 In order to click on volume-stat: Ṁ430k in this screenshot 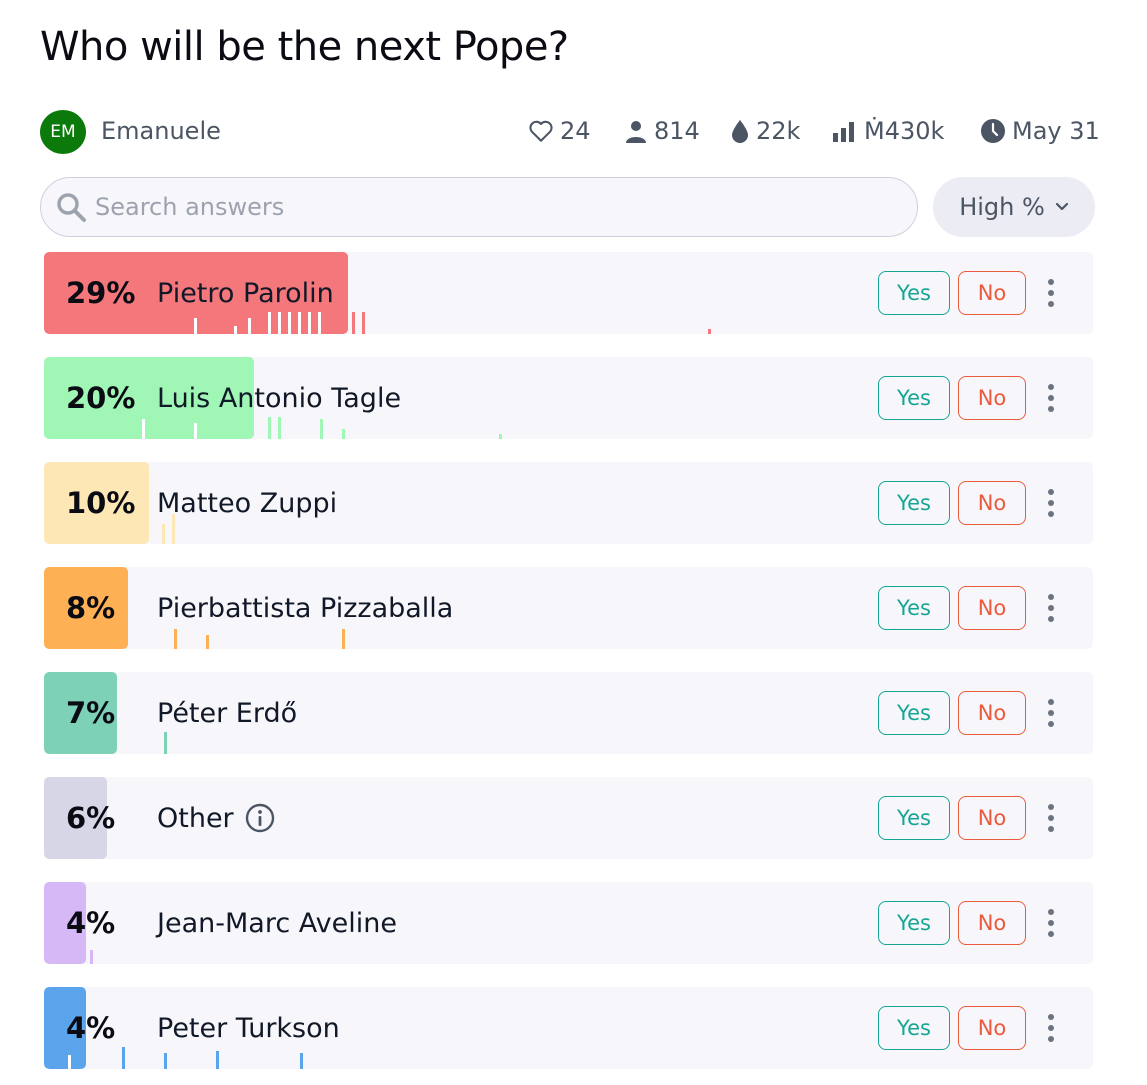, I will do `click(888, 131)`.